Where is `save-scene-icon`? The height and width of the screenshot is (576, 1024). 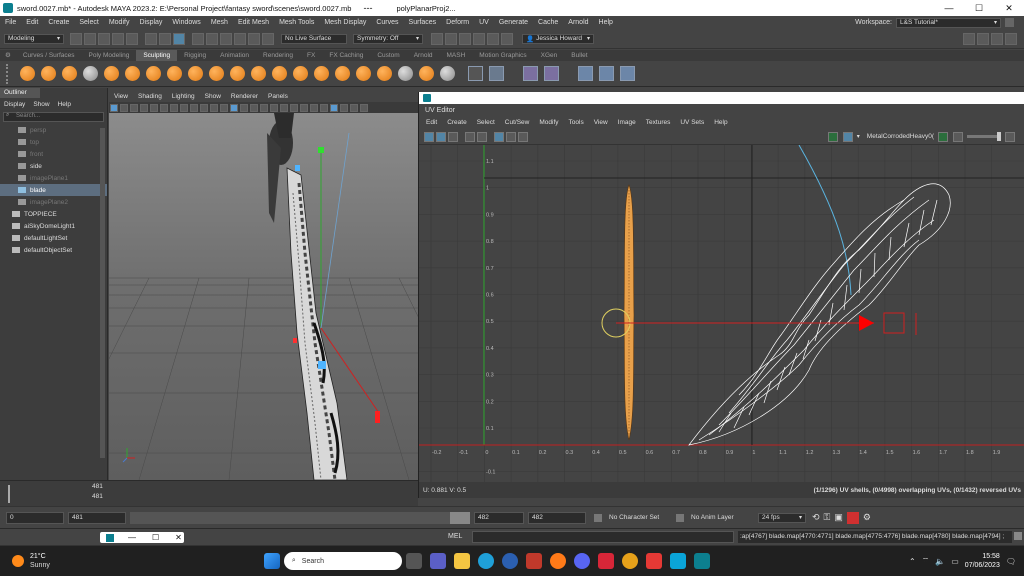 save-scene-icon is located at coordinates (104, 38).